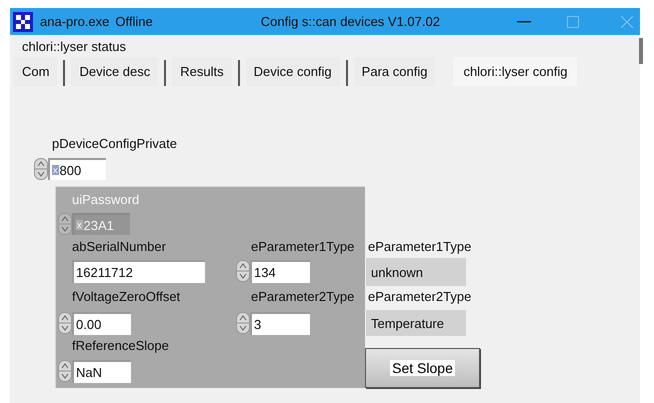  I want to click on window-title: Config s::can devices V1.07.02, so click(350, 21).